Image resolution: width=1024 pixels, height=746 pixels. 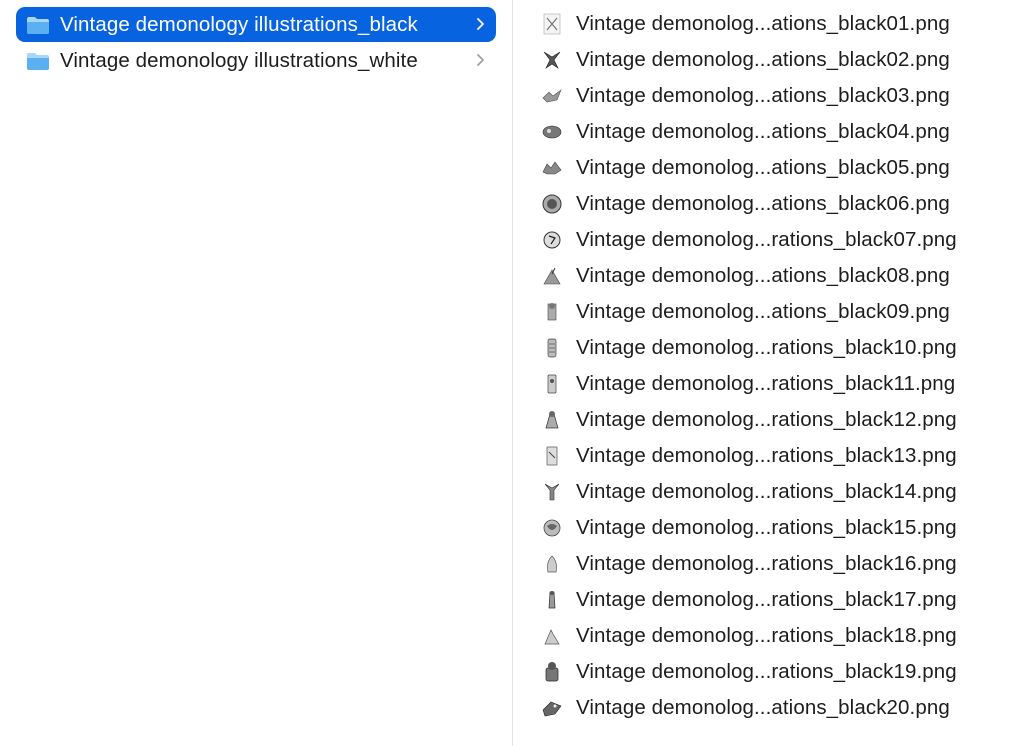 I want to click on file-row: Vintage demonolog...ations_black08.png, so click(x=776, y=276).